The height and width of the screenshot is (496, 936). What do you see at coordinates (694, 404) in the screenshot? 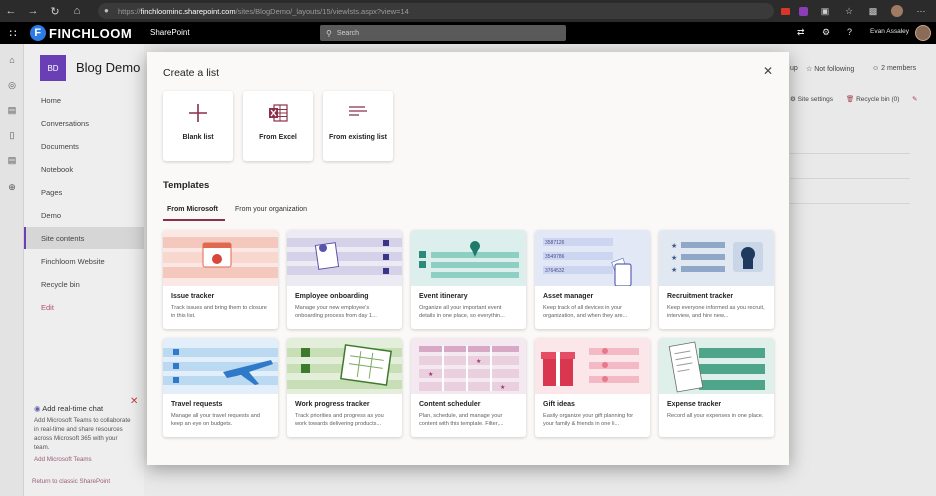
I see `template-name: Expense tracker` at bounding box center [694, 404].